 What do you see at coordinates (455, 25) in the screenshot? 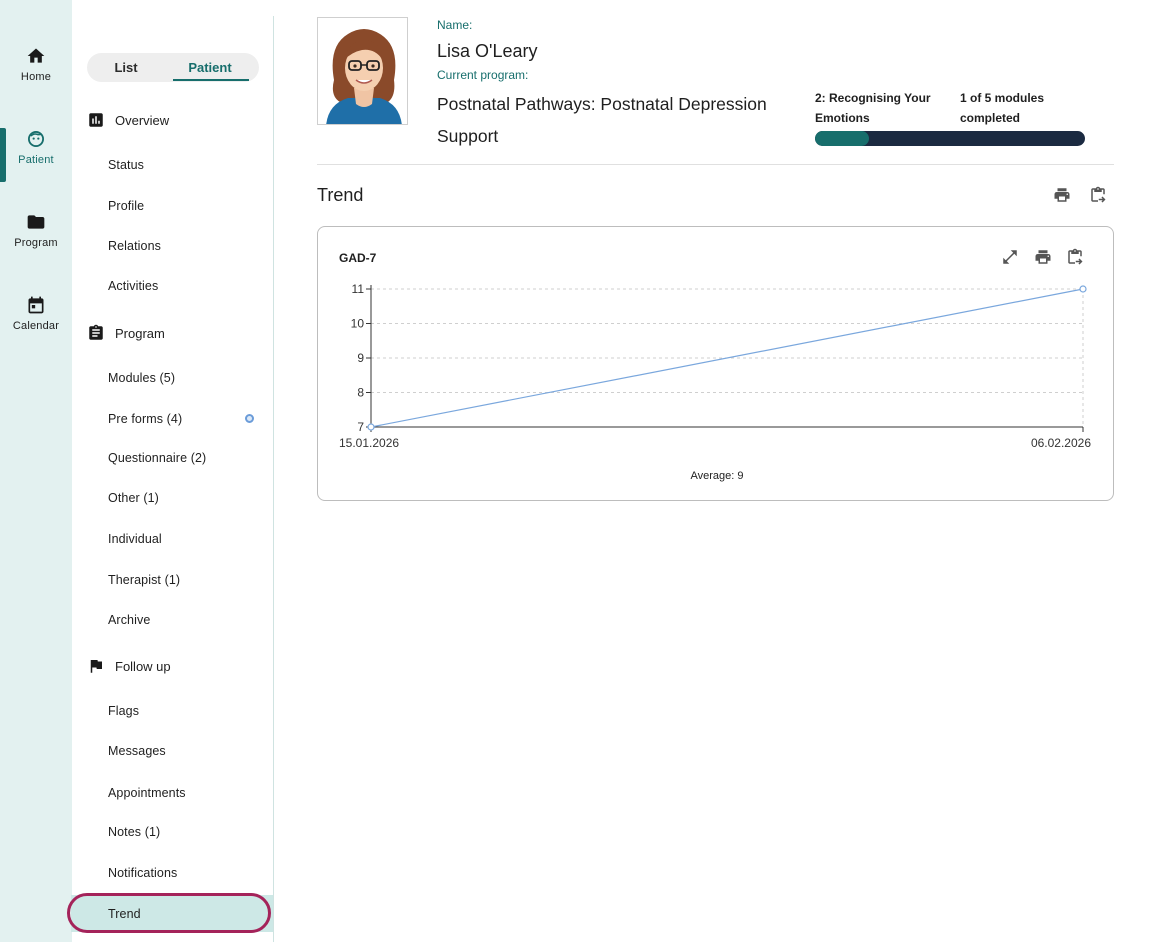
I see `name-label: Name:` at bounding box center [455, 25].